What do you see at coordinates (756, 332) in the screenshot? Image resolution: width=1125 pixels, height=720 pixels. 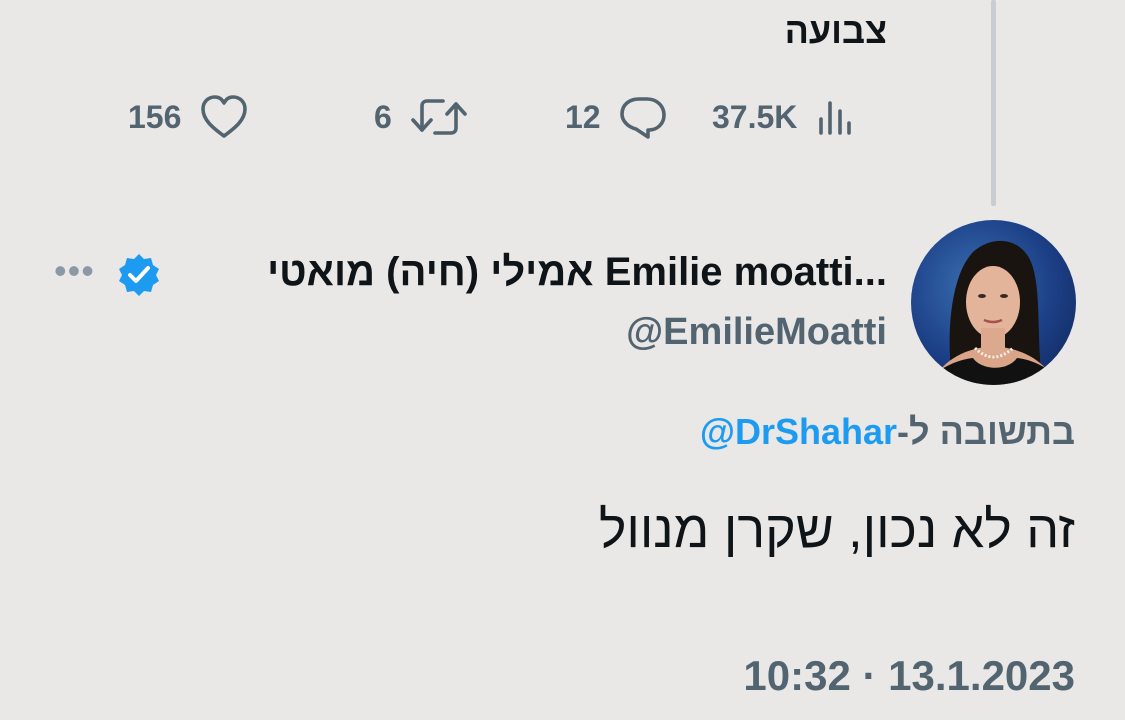 I see `user-handle: @EmilieMoatti` at bounding box center [756, 332].